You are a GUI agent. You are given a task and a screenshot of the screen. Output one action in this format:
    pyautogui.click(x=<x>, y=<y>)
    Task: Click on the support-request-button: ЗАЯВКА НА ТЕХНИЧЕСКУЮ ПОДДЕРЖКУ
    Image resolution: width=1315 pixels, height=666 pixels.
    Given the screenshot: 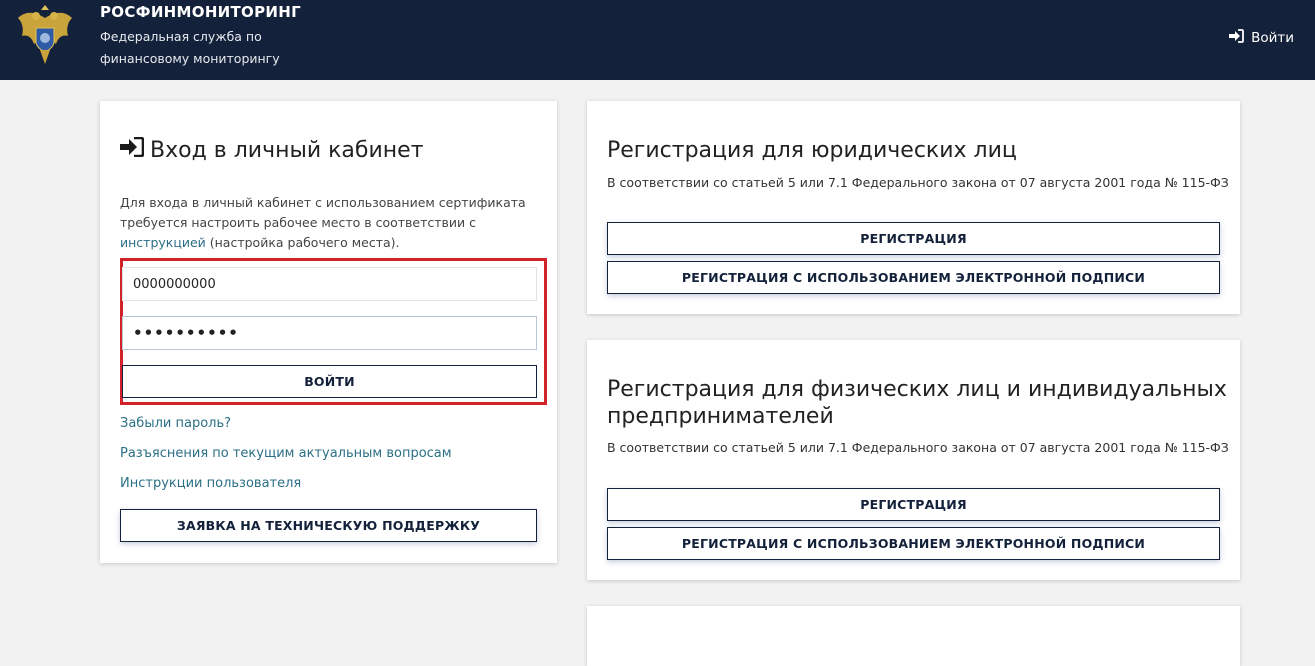 What is the action you would take?
    pyautogui.click(x=328, y=525)
    